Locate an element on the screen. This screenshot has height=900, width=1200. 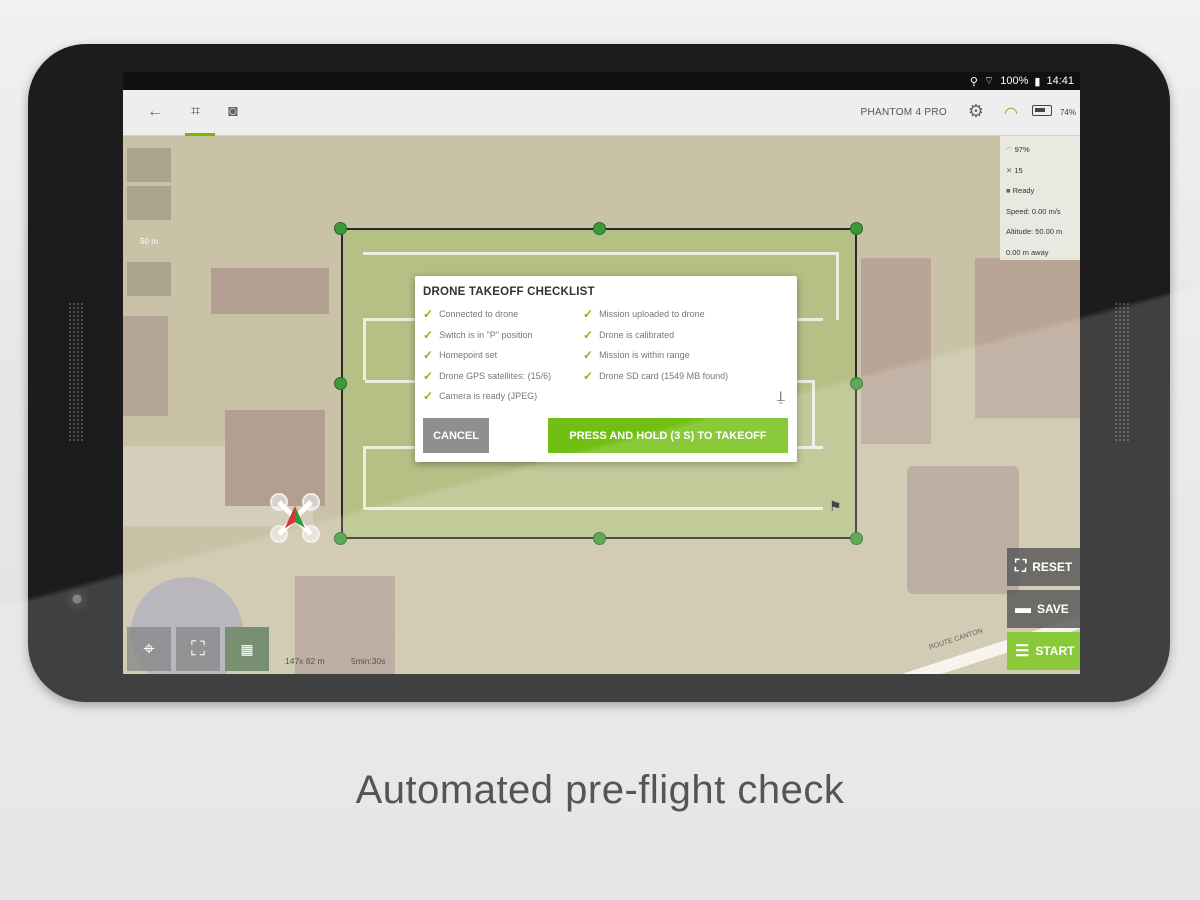
check-item: ✓ Switch is in "P" position is located at coordinates (478, 334).